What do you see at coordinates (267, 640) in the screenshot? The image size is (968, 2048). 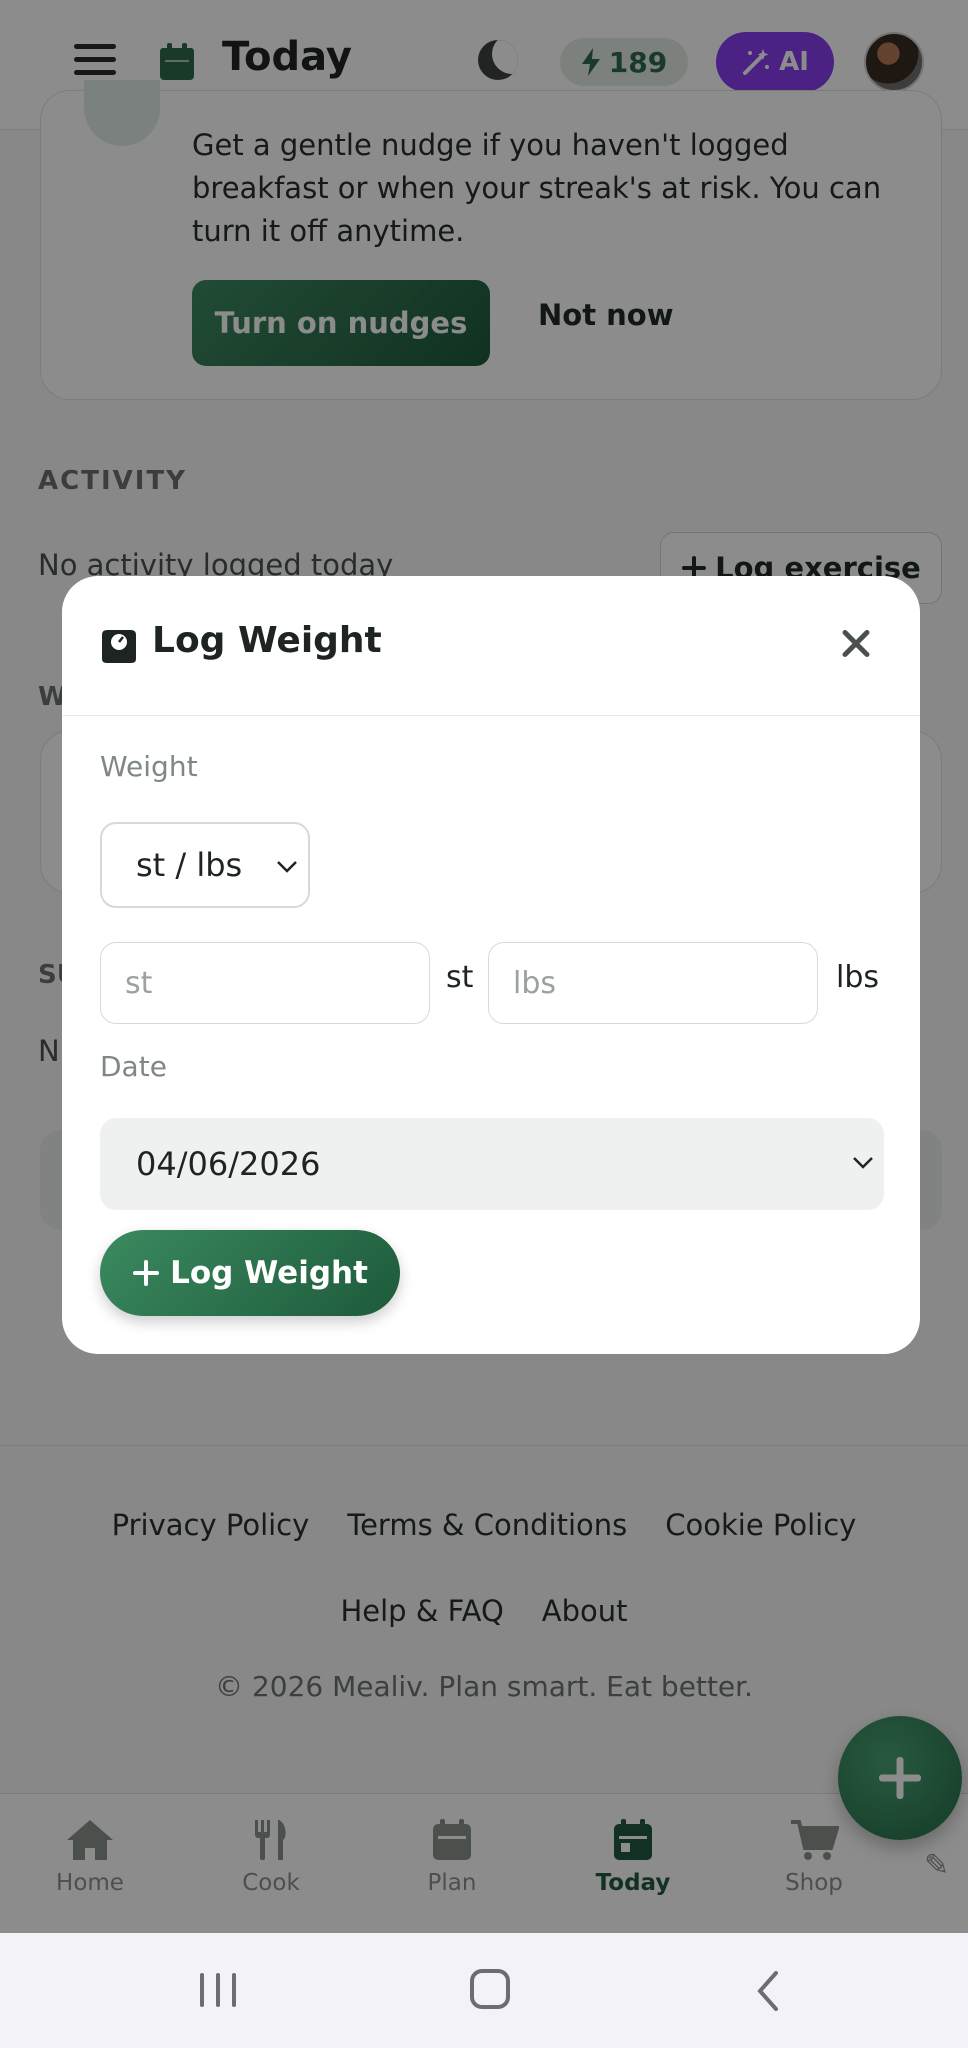 I see `modal-title: Log Weight` at bounding box center [267, 640].